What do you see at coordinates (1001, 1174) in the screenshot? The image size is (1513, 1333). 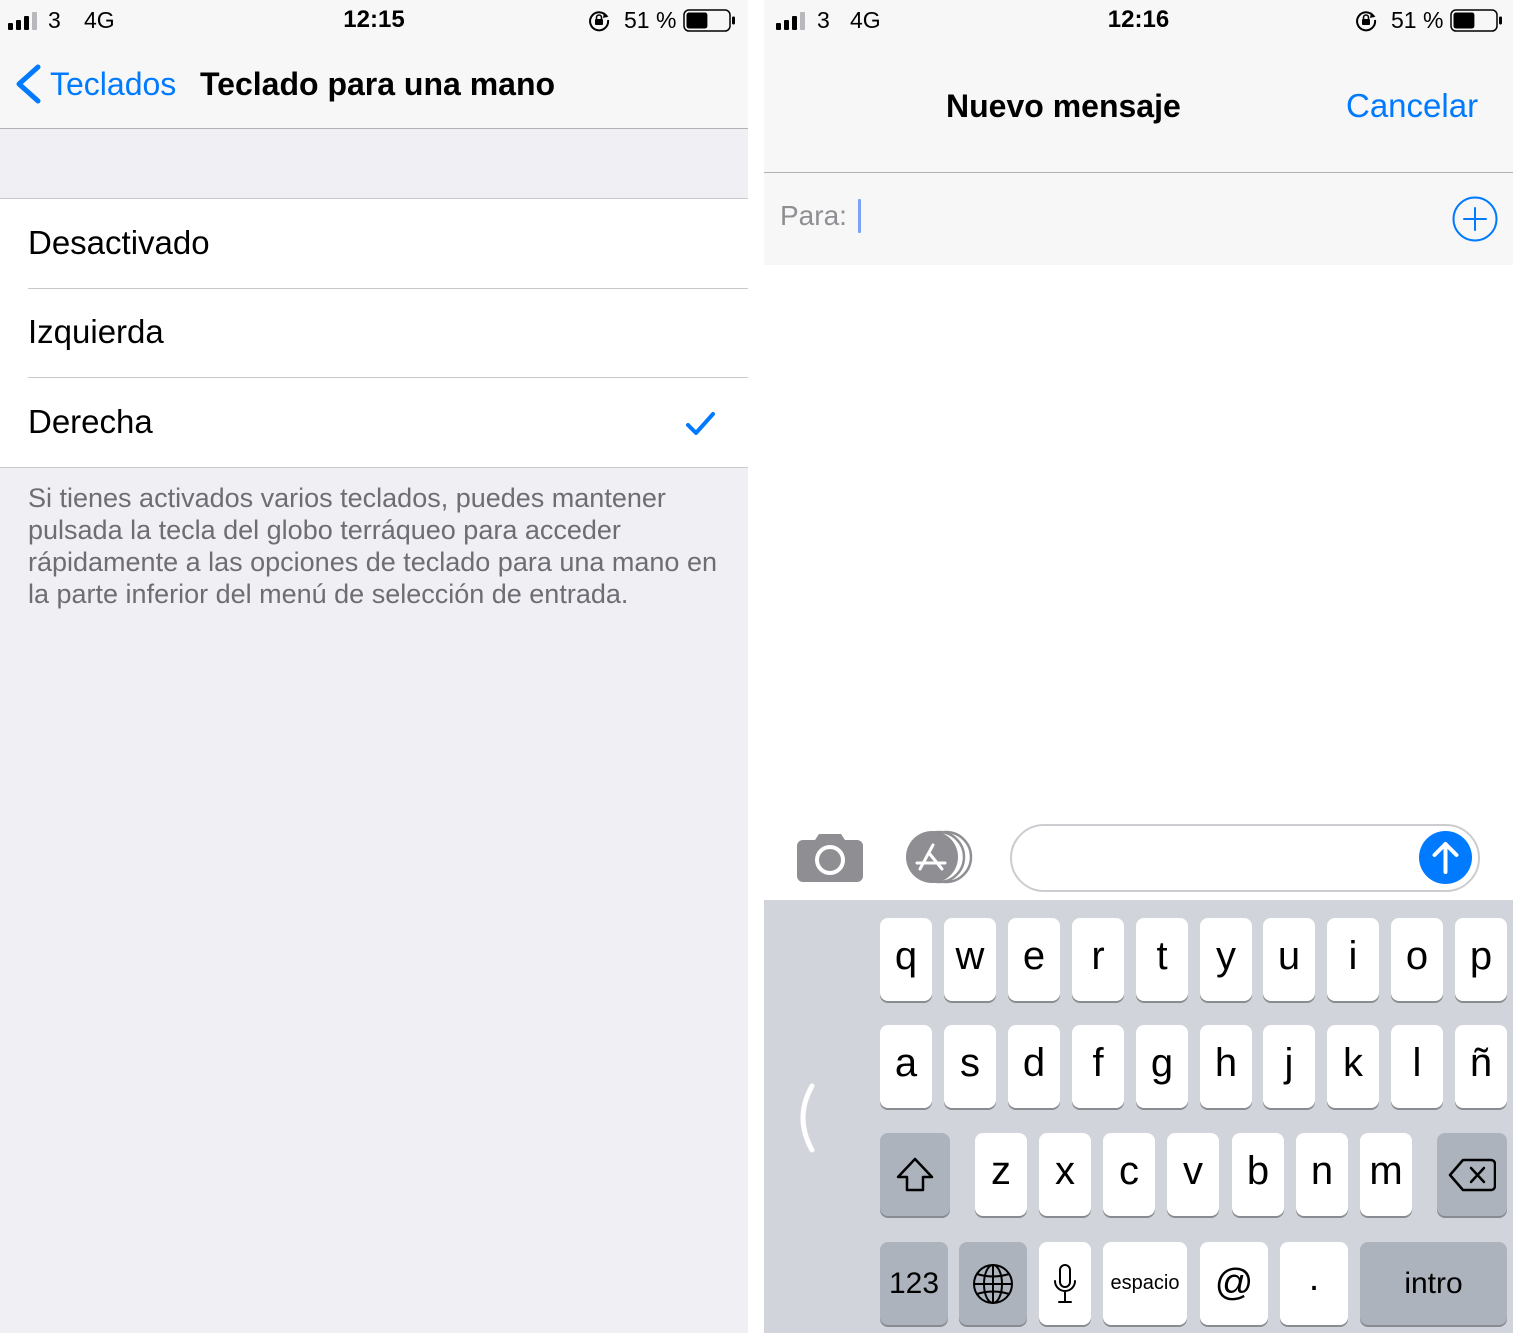 I see `key-z: z` at bounding box center [1001, 1174].